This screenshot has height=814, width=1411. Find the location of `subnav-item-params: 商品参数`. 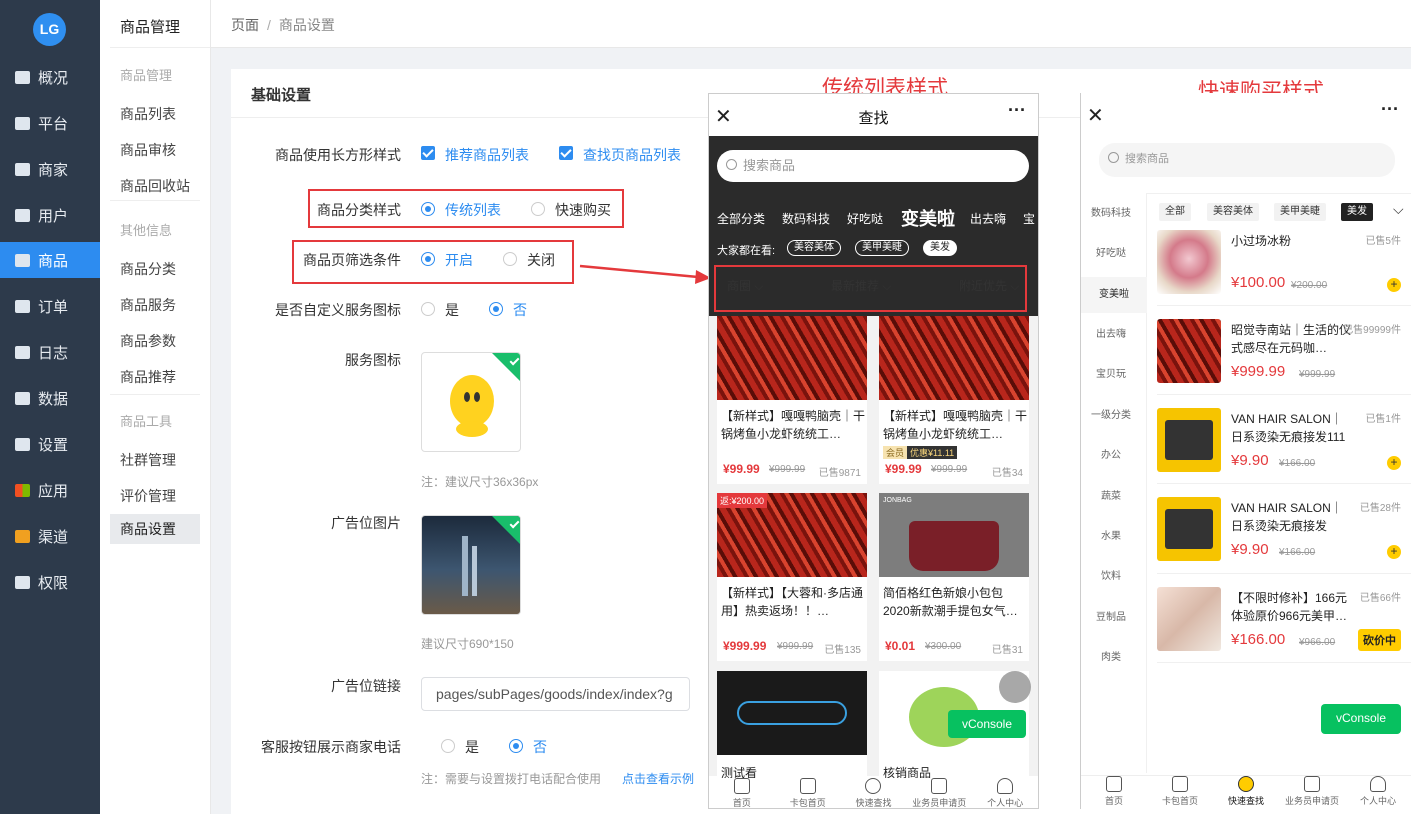

subnav-item-params: 商品参数 is located at coordinates (148, 341).